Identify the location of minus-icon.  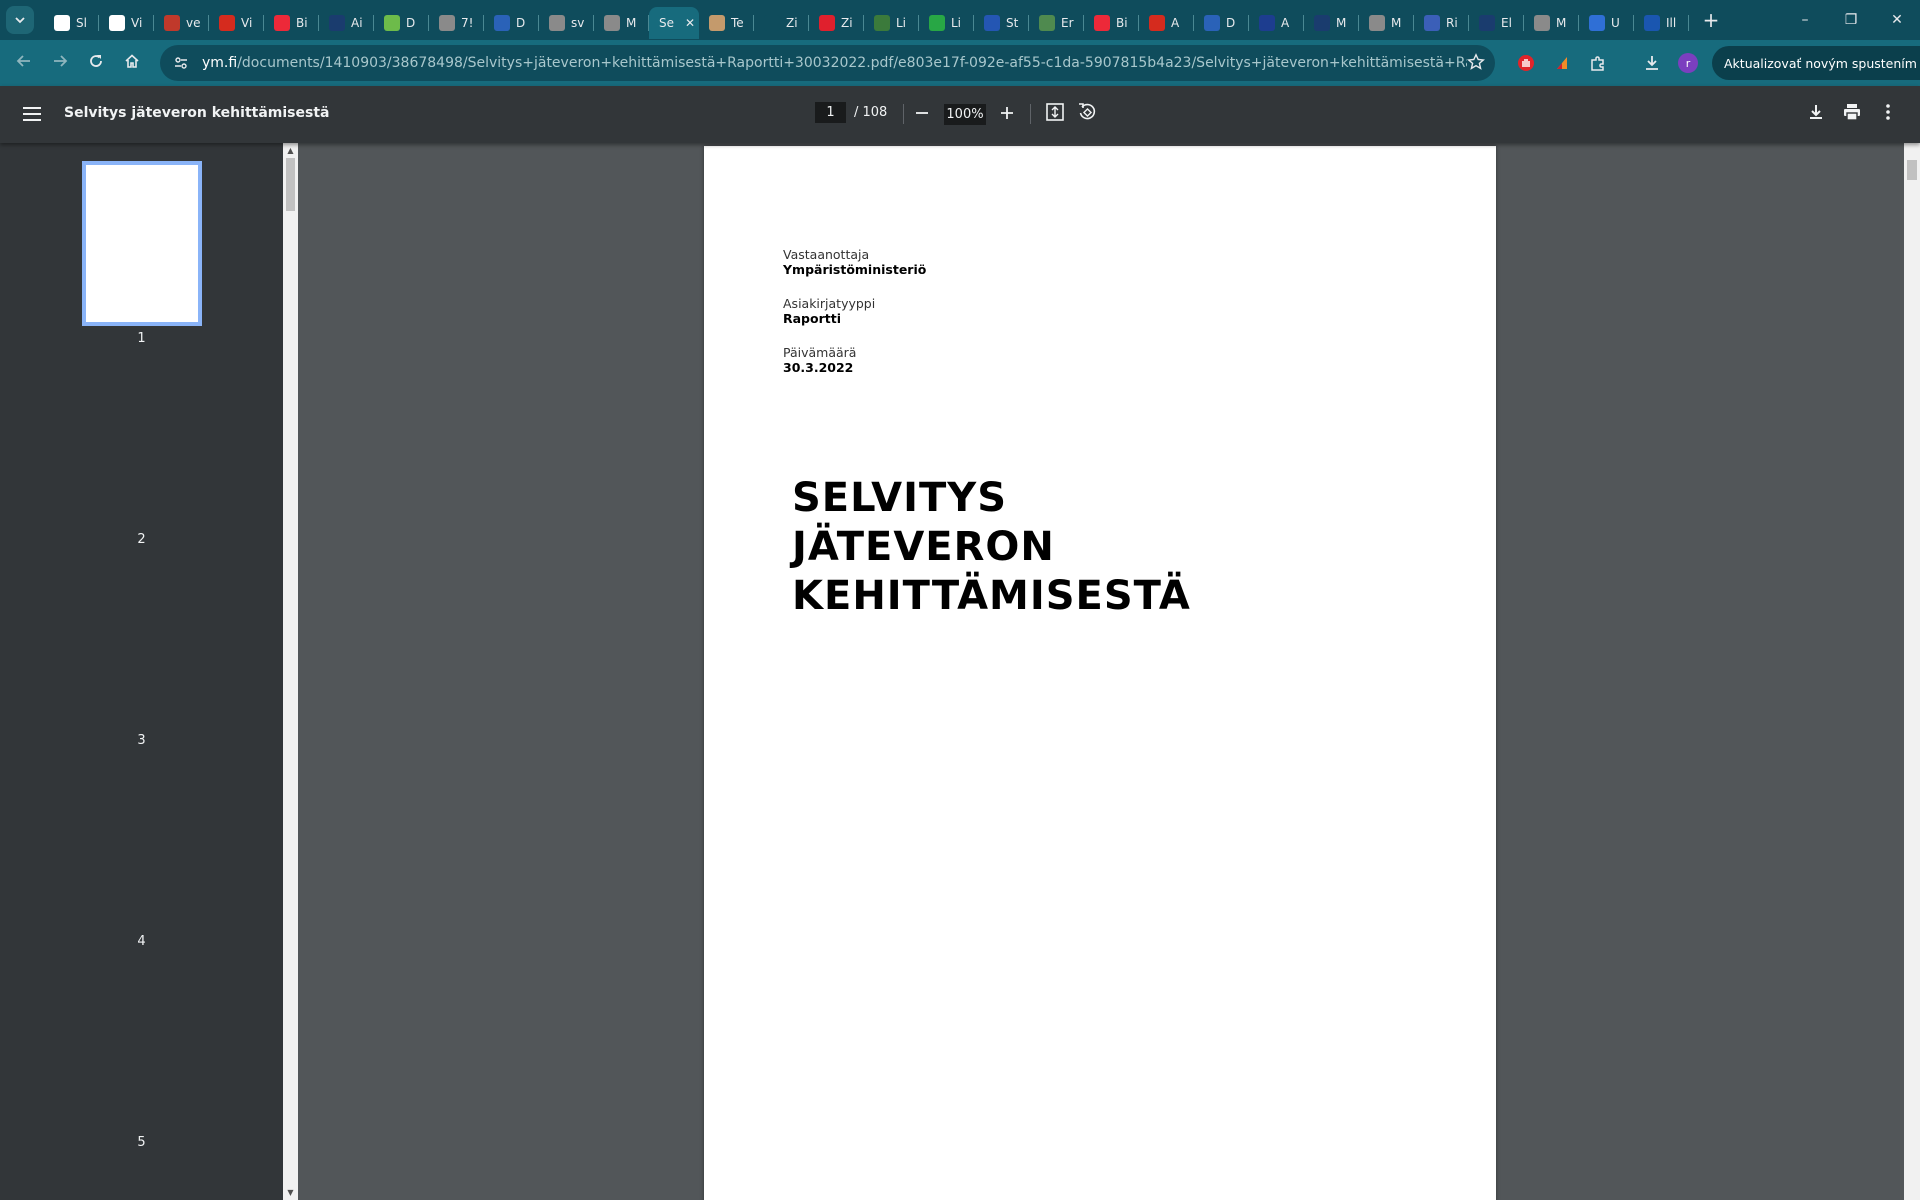
(922, 114).